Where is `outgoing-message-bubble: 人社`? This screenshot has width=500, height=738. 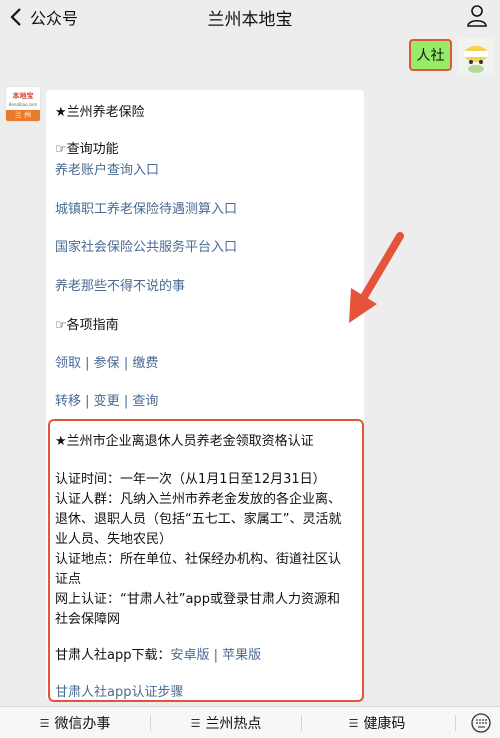
outgoing-message-bubble: 人社 is located at coordinates (430, 55).